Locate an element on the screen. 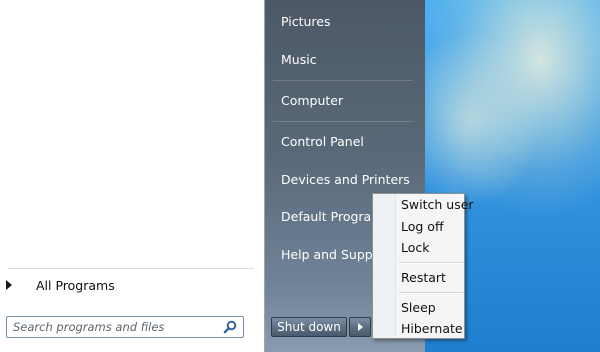 The image size is (600, 352). menu-item-log-off: Log off is located at coordinates (422, 226).